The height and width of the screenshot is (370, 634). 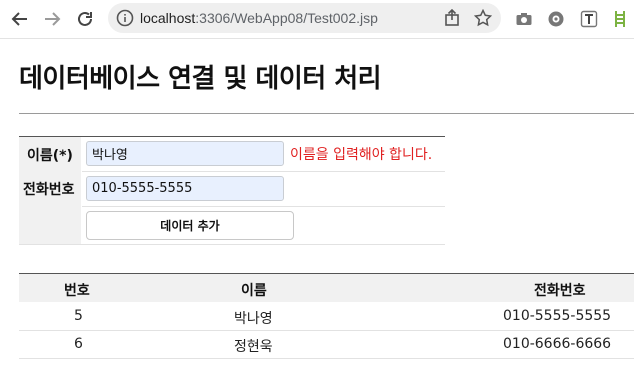 What do you see at coordinates (326, 287) in the screenshot?
I see `table-header-row: 번호 이름 전화번호` at bounding box center [326, 287].